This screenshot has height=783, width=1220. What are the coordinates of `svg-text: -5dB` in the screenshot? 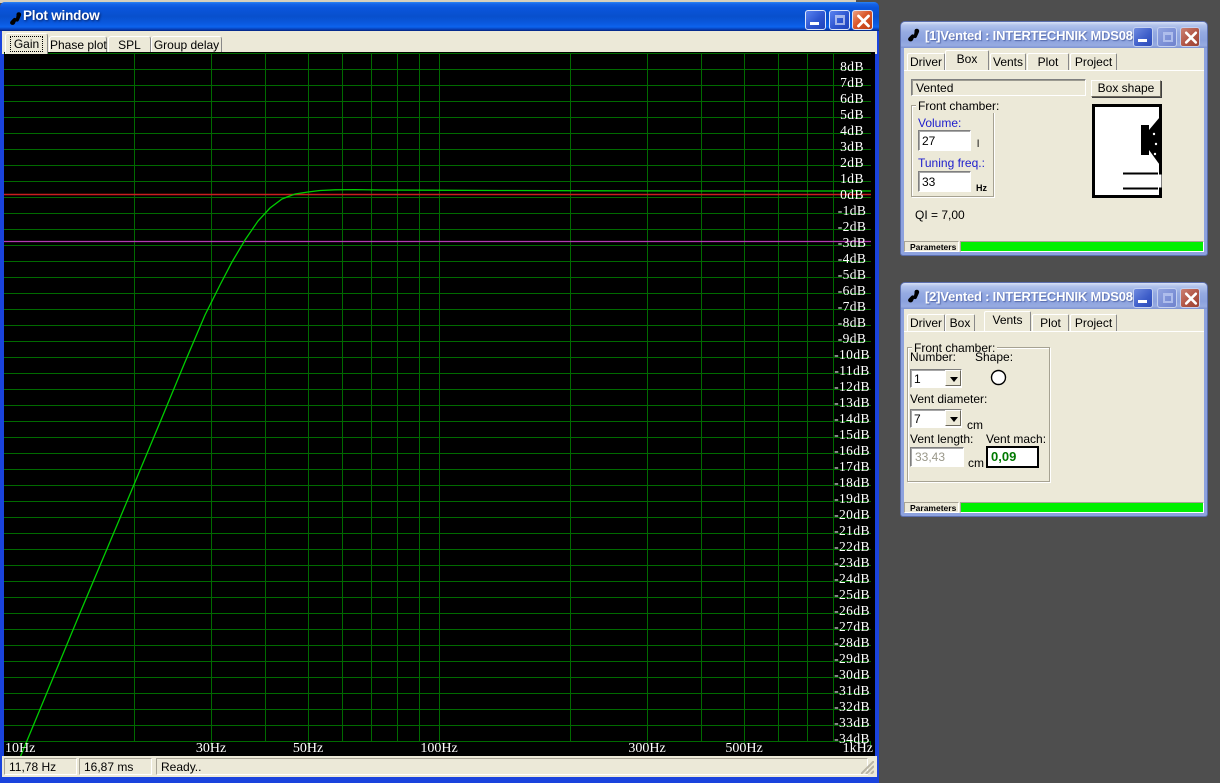 It's located at (852, 274).